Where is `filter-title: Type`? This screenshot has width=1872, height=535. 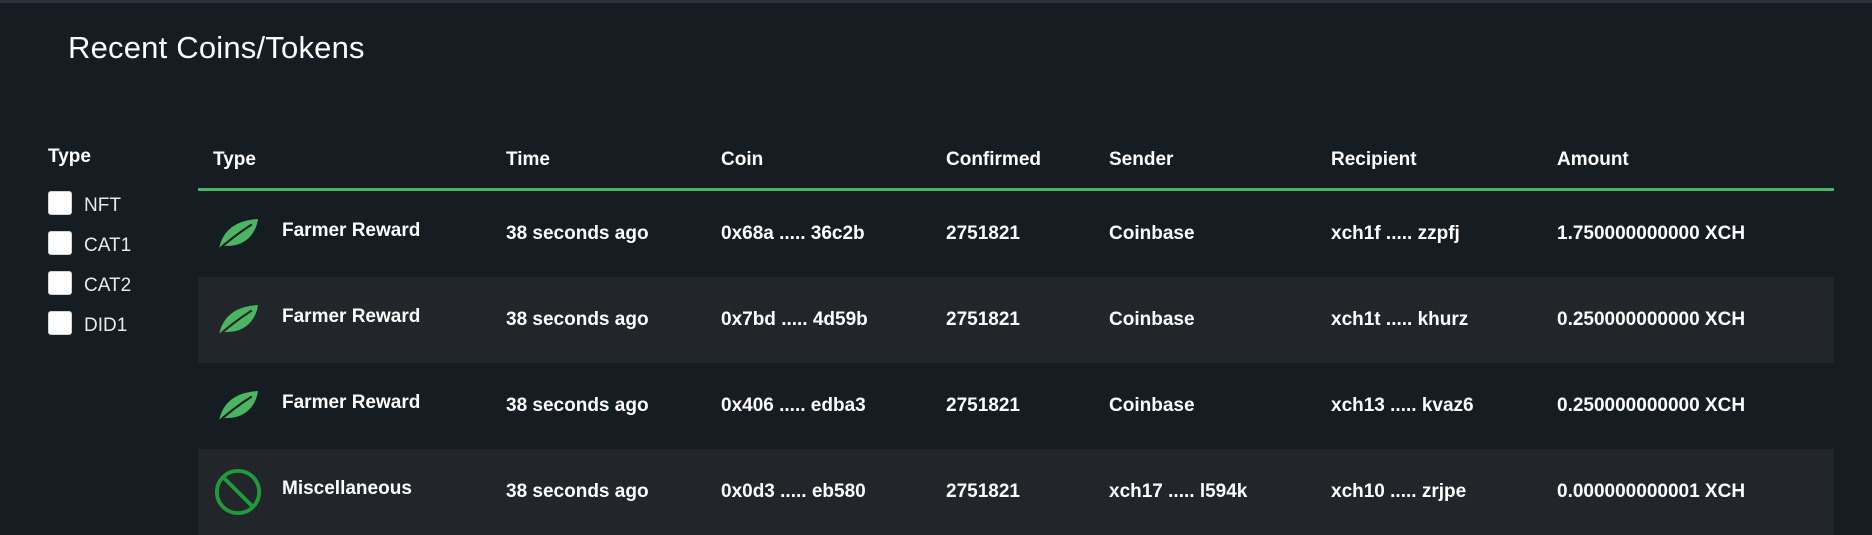
filter-title: Type is located at coordinates (69, 156).